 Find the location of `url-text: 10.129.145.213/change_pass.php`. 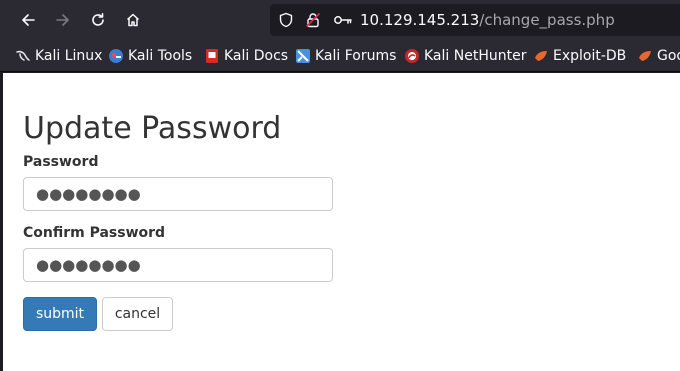

url-text: 10.129.145.213/change_pass.php is located at coordinates (487, 20).